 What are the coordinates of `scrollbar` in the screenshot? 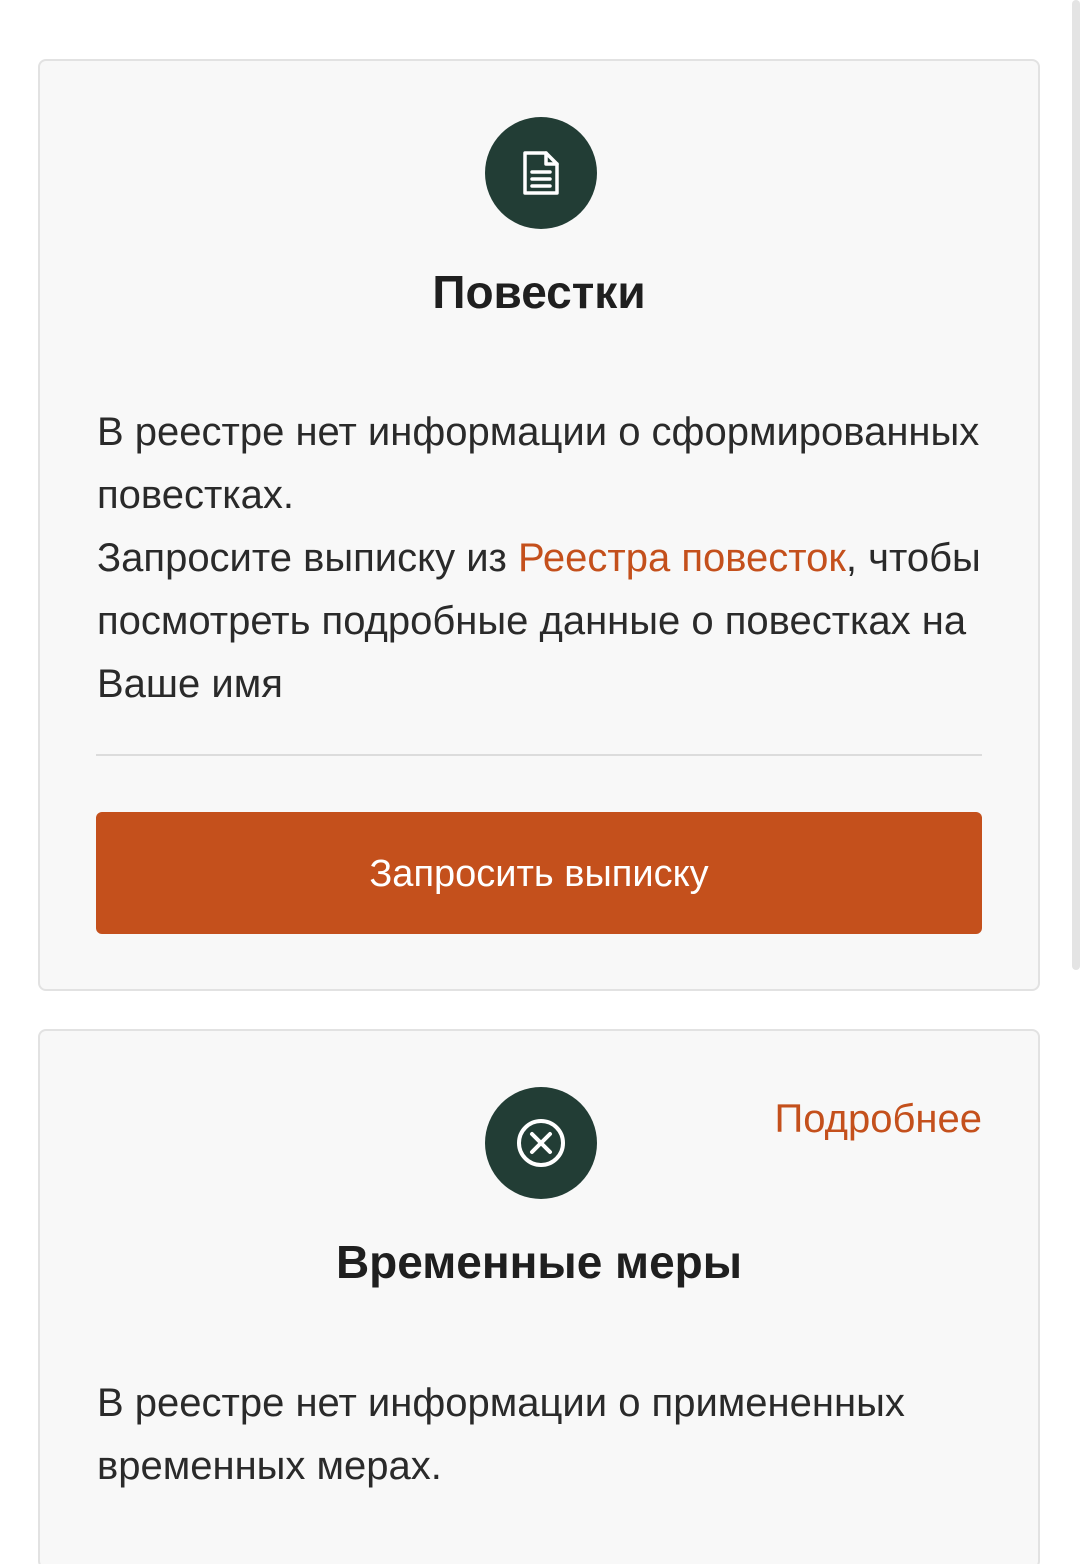 It's located at (1076, 485).